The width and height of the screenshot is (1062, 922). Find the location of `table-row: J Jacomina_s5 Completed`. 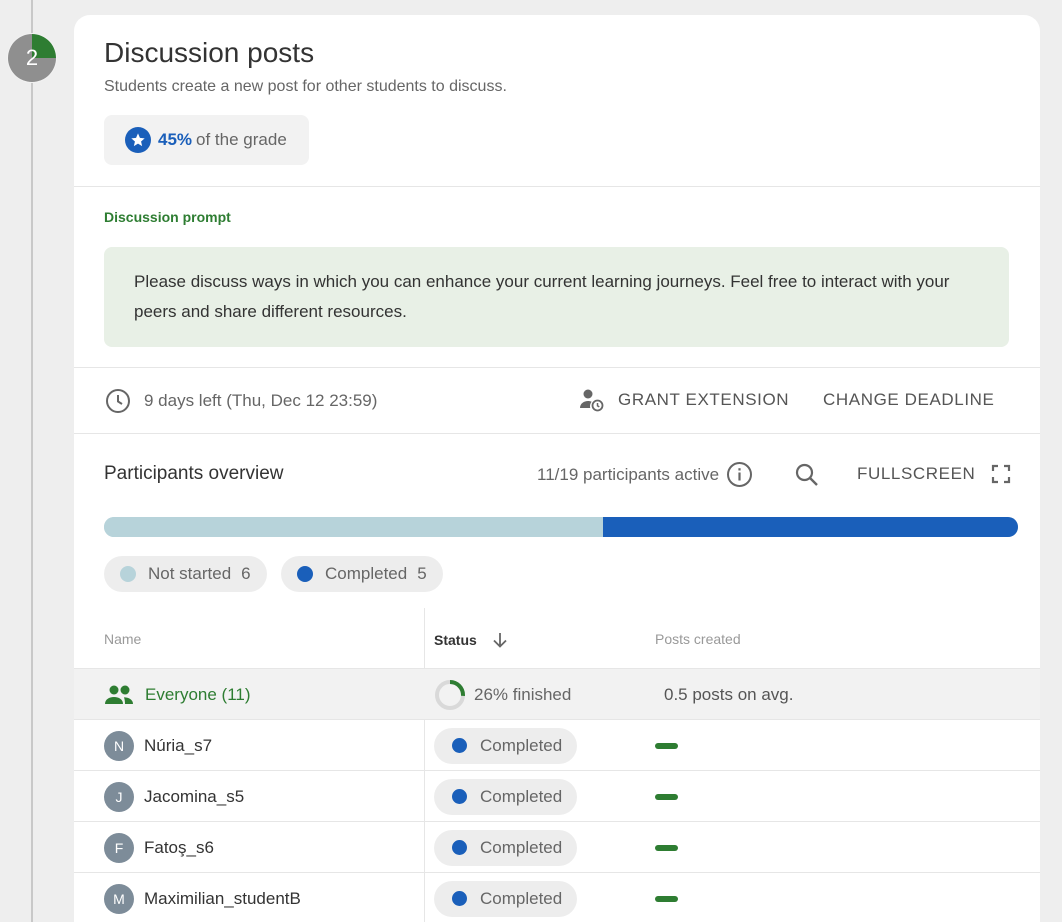

table-row: J Jacomina_s5 Completed is located at coordinates (557, 795).